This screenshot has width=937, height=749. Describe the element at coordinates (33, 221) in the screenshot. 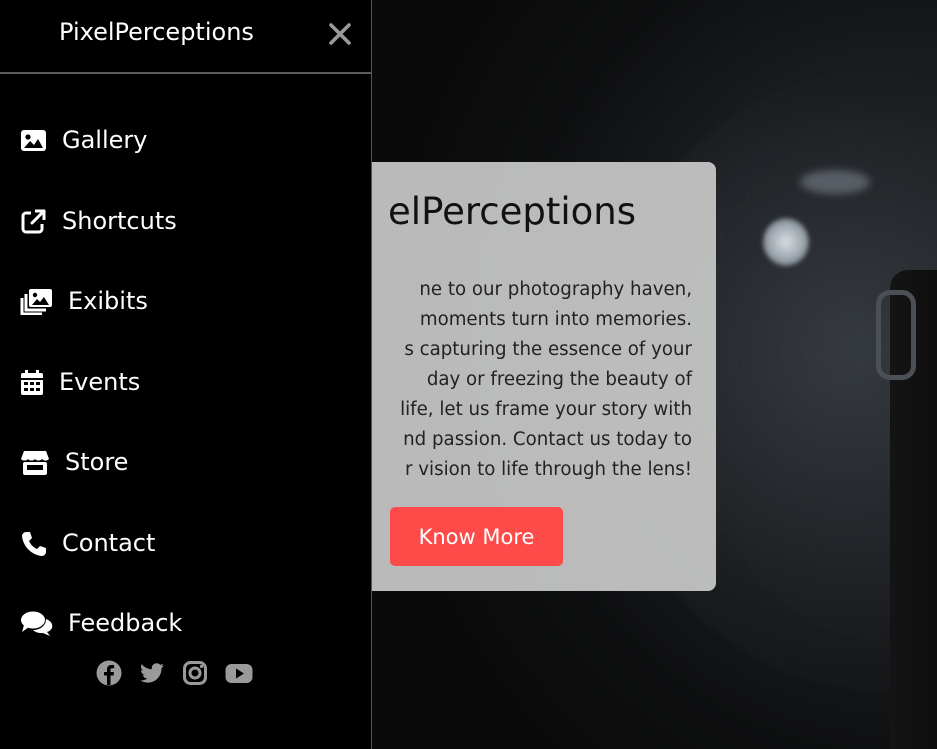

I see `external-link-icon` at that location.